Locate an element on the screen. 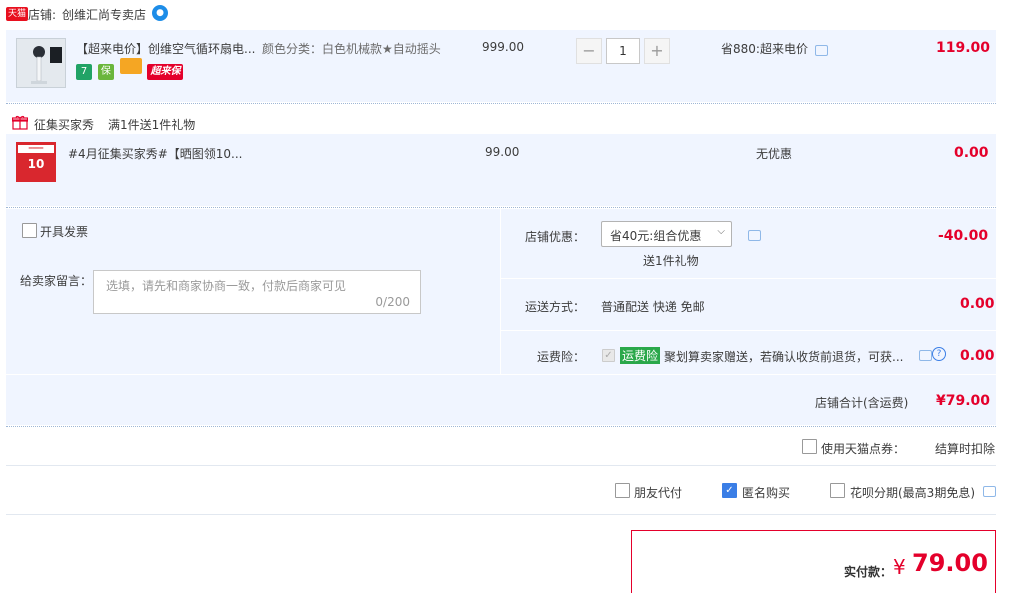 Image resolution: width=1011 pixels, height=593 pixels. shop-discount-select: 省40元:组合优惠 ⌵ is located at coordinates (666, 234).